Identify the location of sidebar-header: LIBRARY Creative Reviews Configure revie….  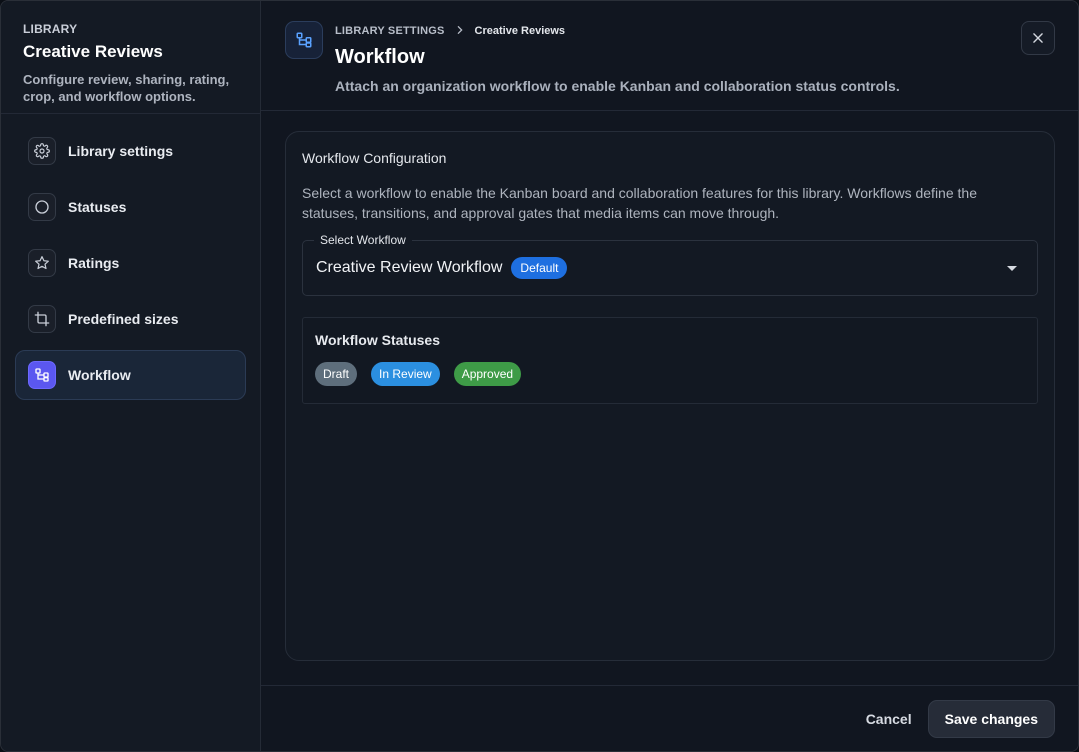
(130, 57).